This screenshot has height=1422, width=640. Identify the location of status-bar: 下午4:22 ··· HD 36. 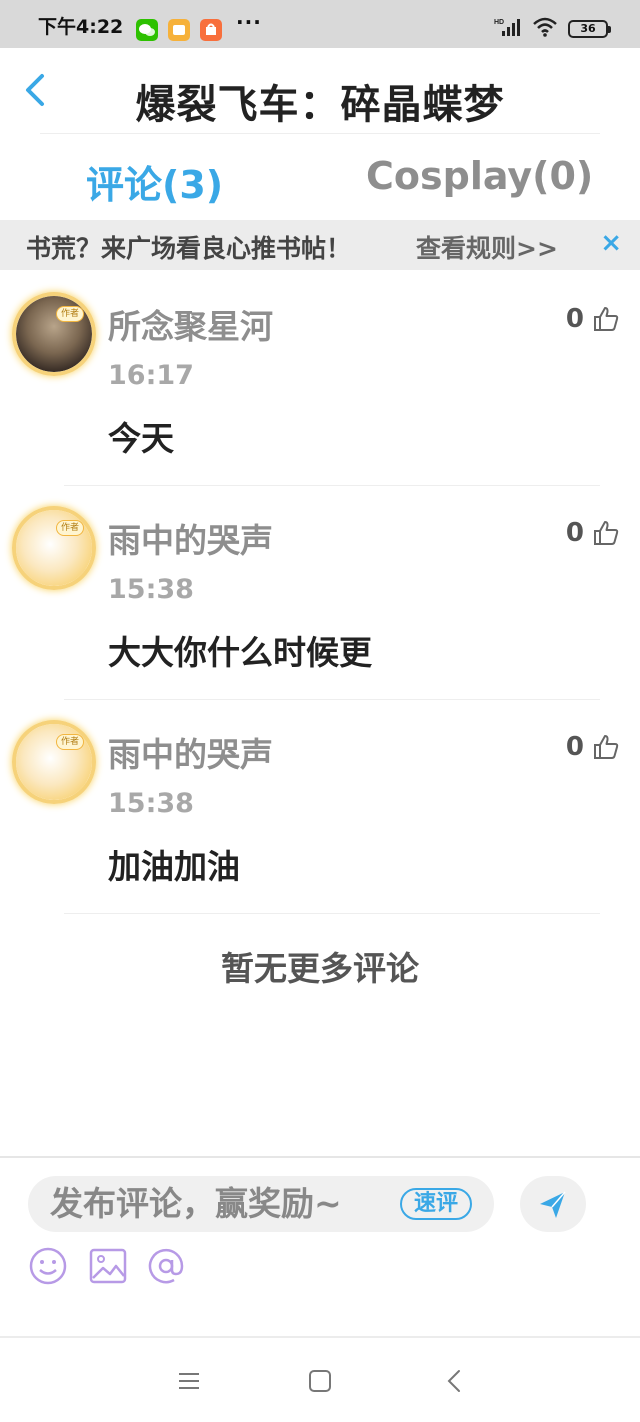
(320, 24).